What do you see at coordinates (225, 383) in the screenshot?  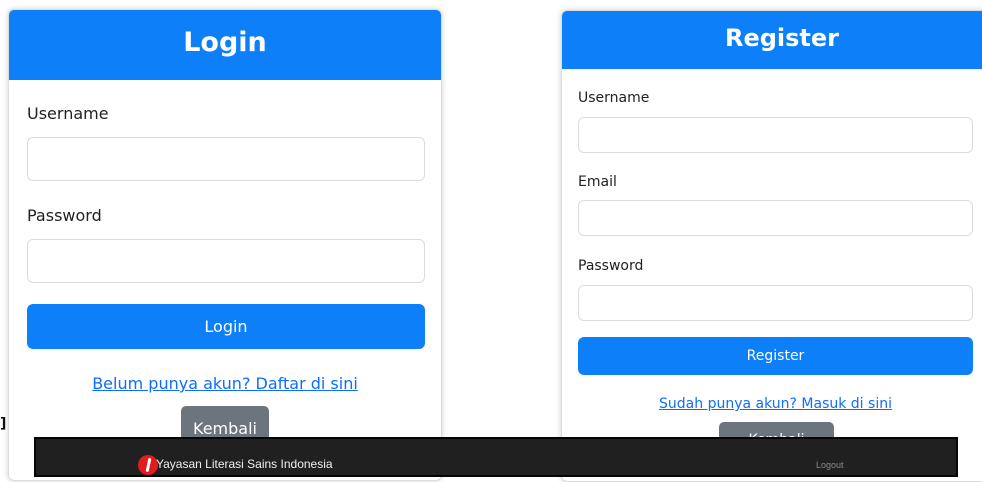 I see `register-link: Belum punya akun? Daftar di sini` at bounding box center [225, 383].